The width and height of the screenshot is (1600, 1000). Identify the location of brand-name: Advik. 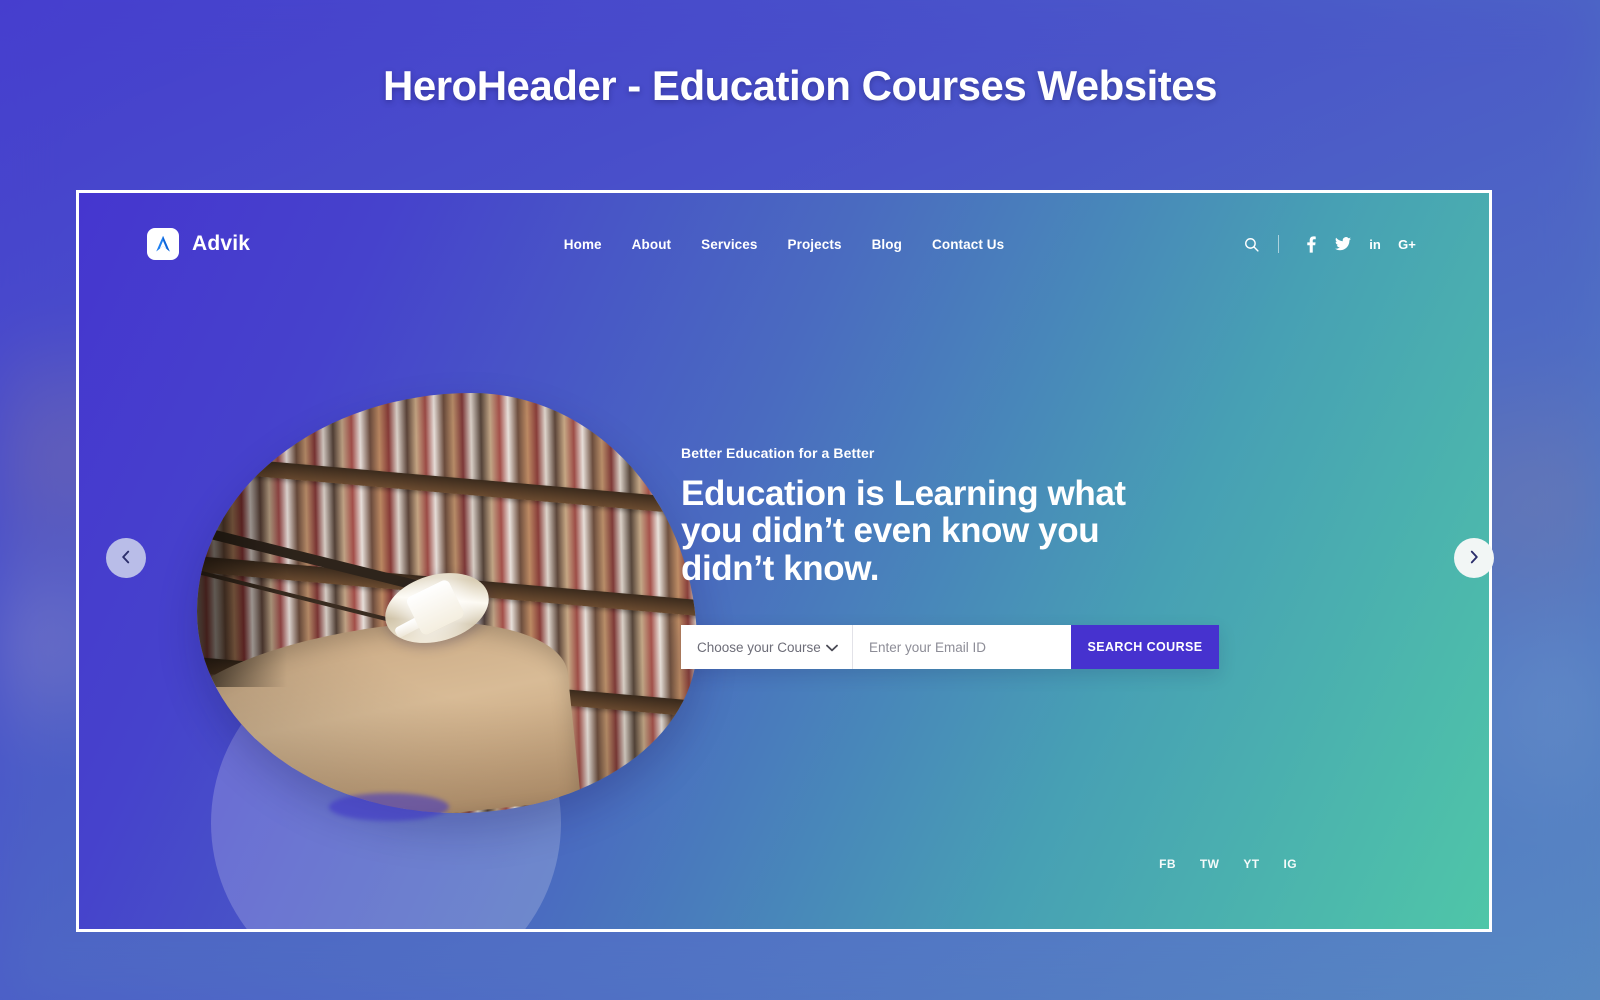
(221, 243).